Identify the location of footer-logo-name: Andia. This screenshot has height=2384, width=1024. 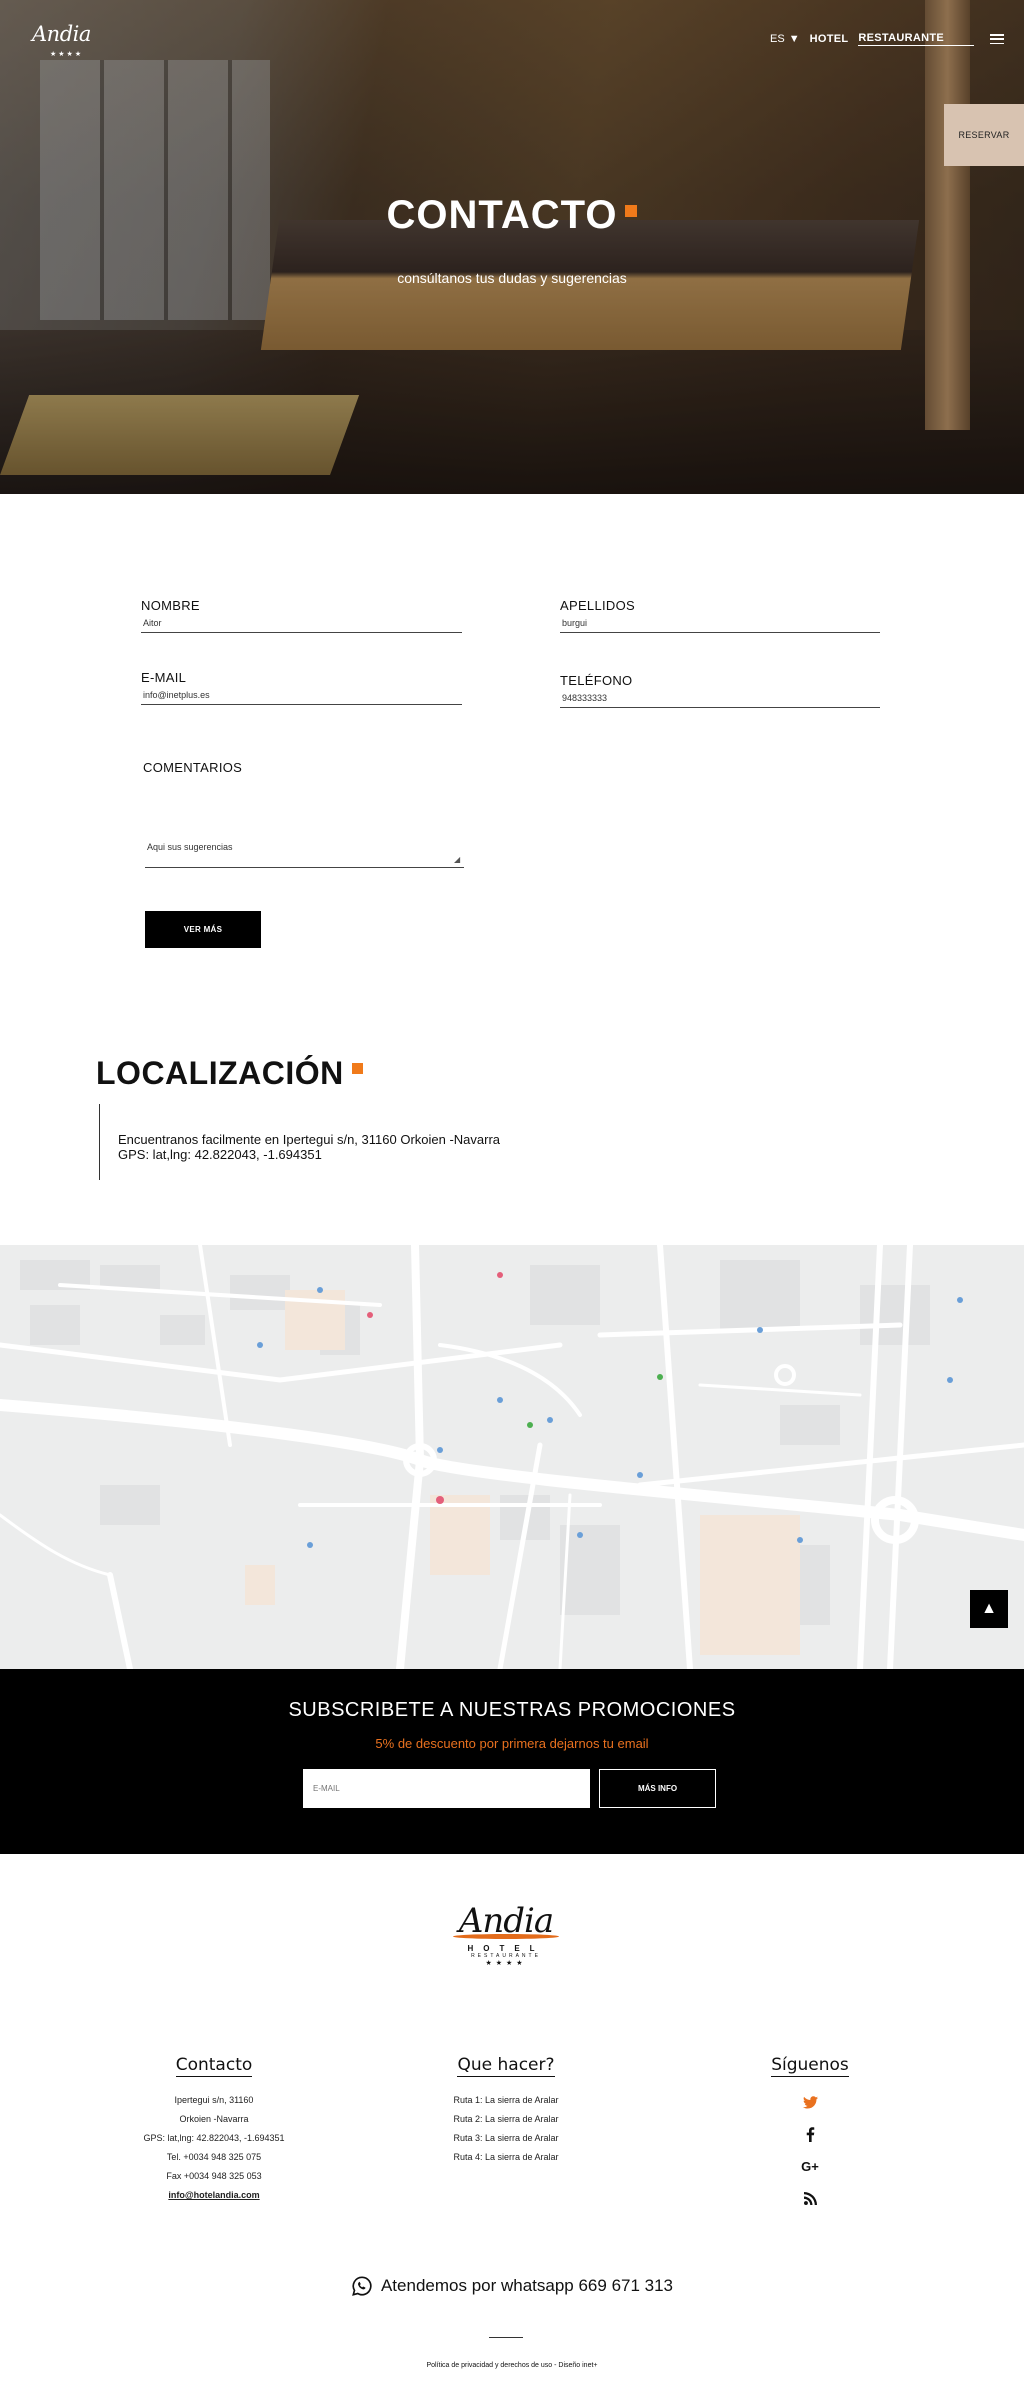
(506, 1921).